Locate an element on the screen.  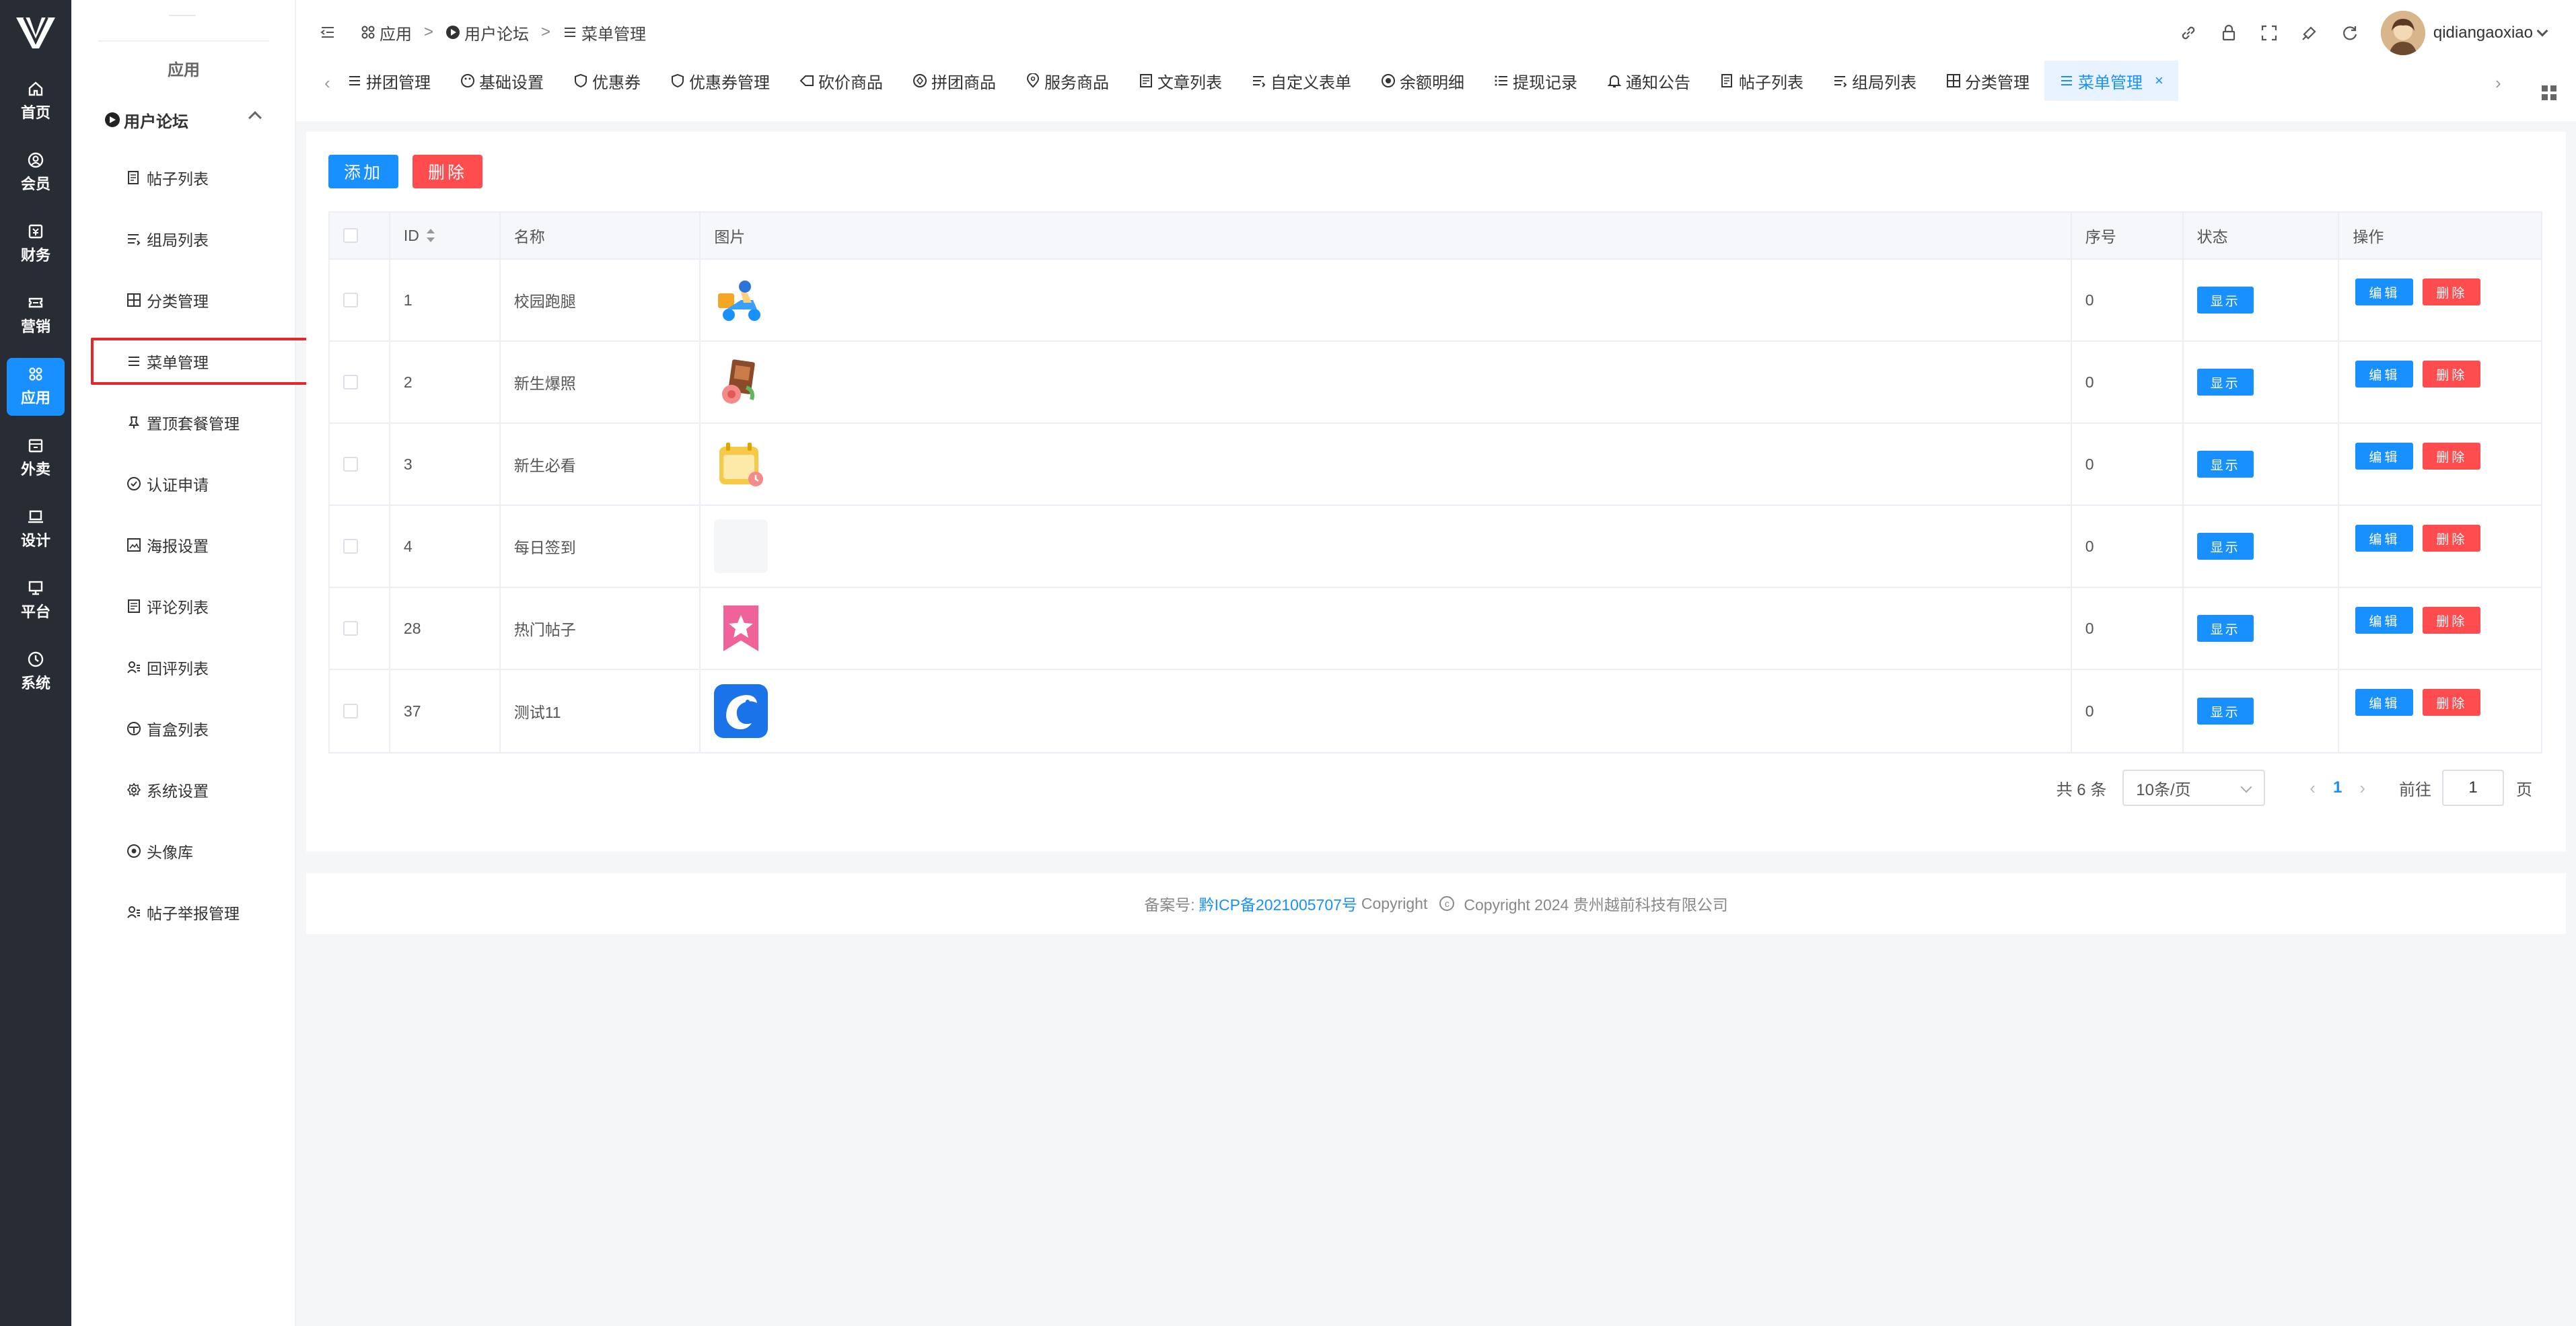
sidebar-item-groups: 组局列表 is located at coordinates (211, 238).